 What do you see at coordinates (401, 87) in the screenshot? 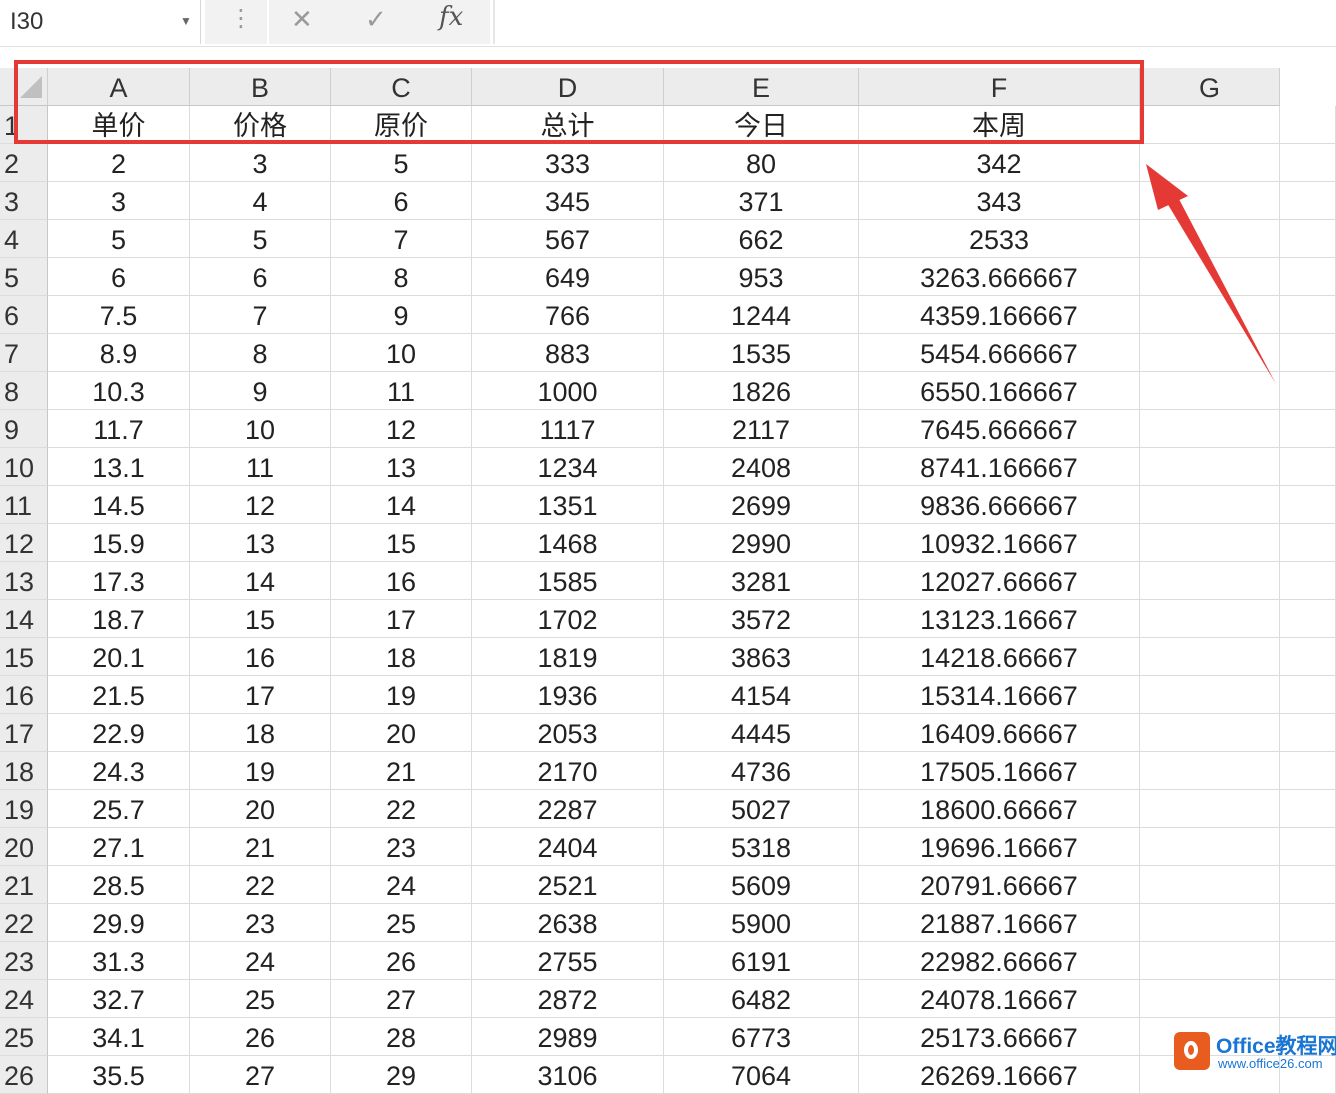
I see `column-header-c: C` at bounding box center [401, 87].